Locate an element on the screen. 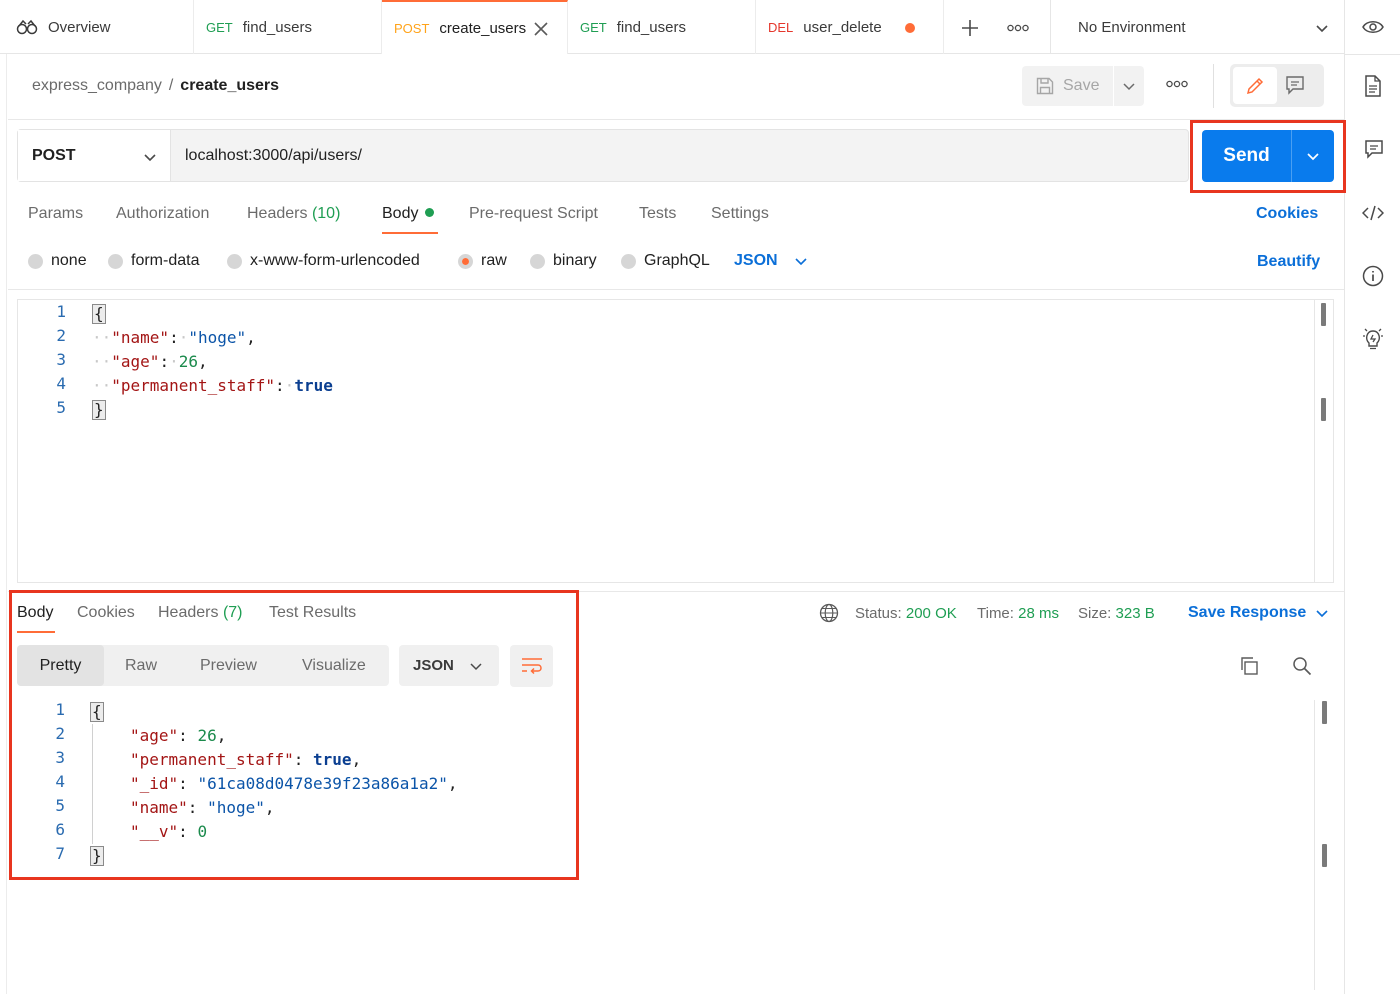 This screenshot has height=994, width=1400. body-indicator-dot is located at coordinates (430, 212).